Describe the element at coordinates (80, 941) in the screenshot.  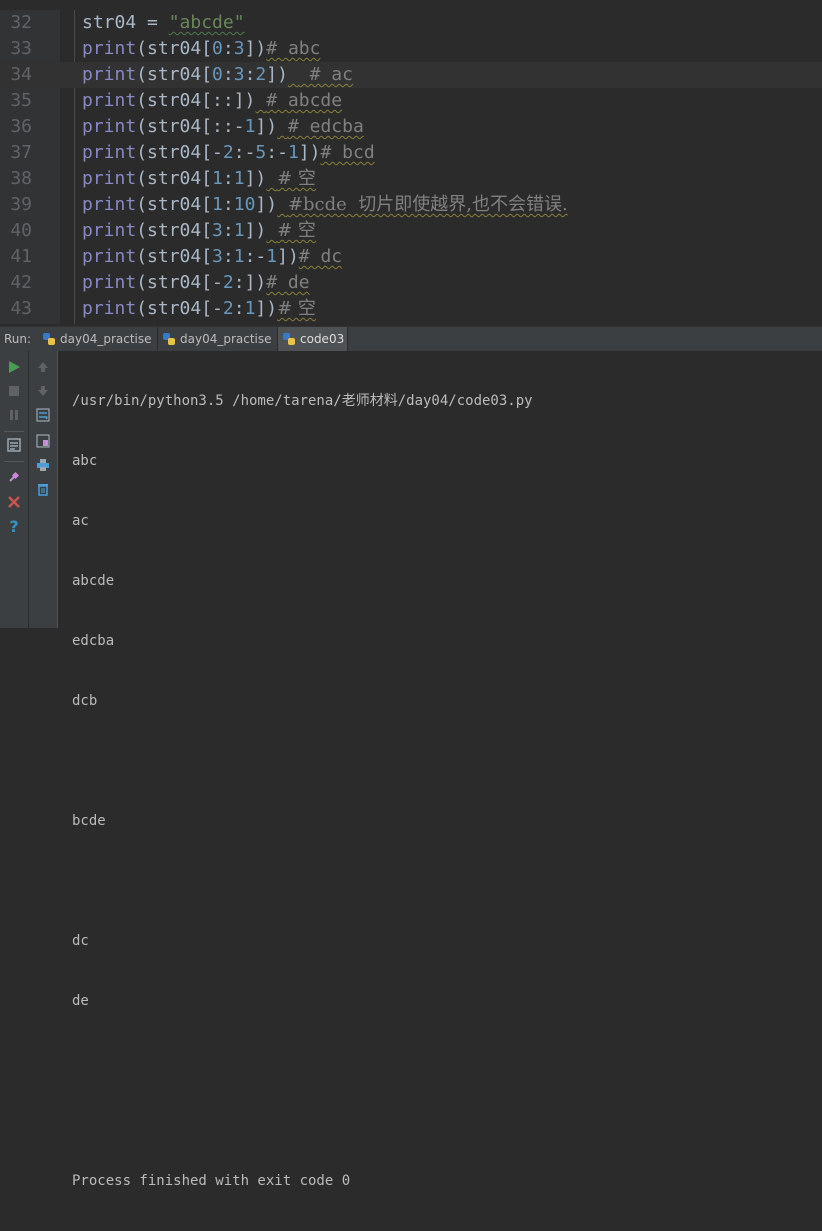
I see `console-line: dc` at that location.